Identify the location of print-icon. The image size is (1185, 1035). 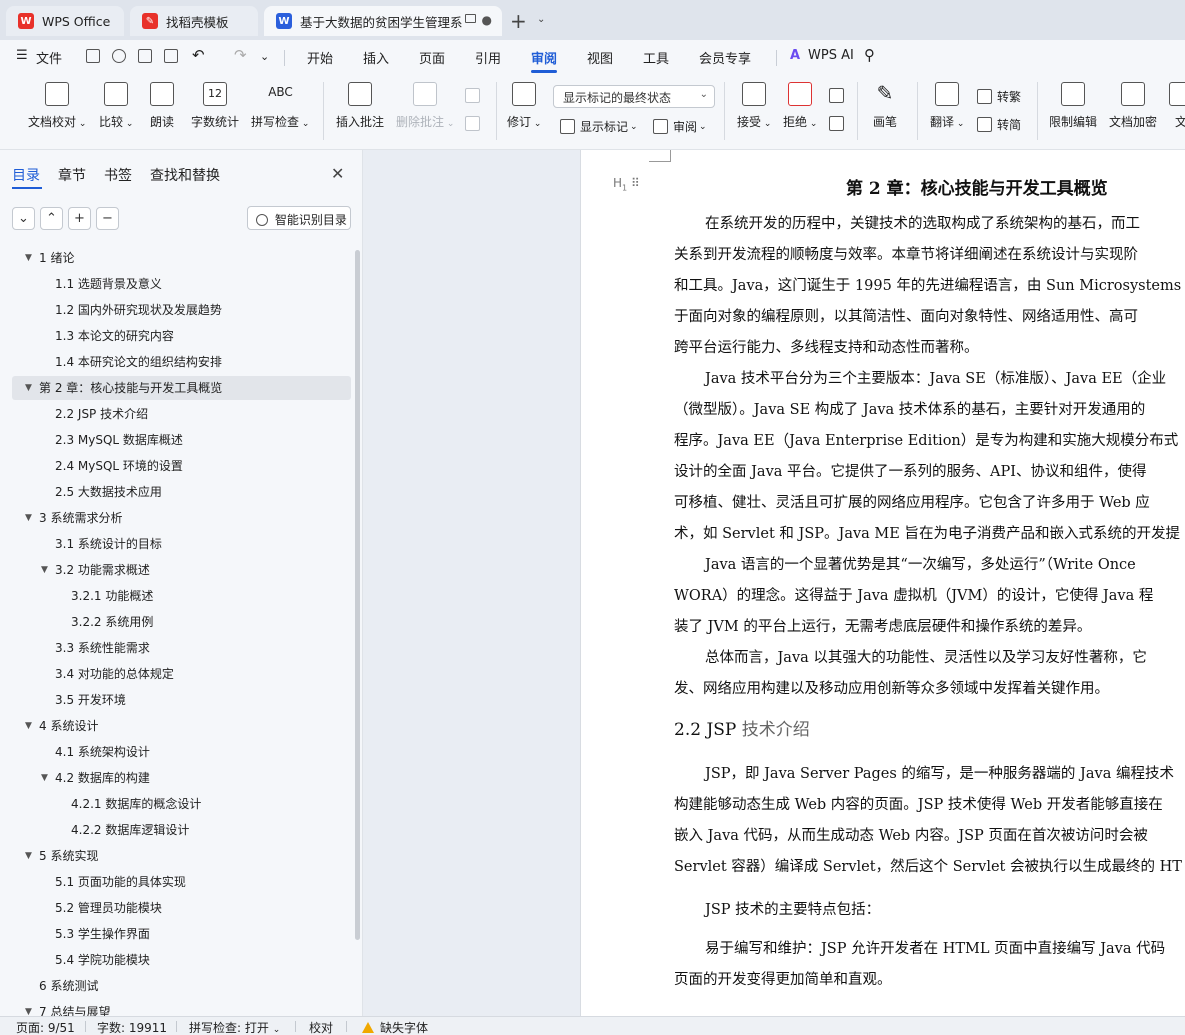
(145, 56).